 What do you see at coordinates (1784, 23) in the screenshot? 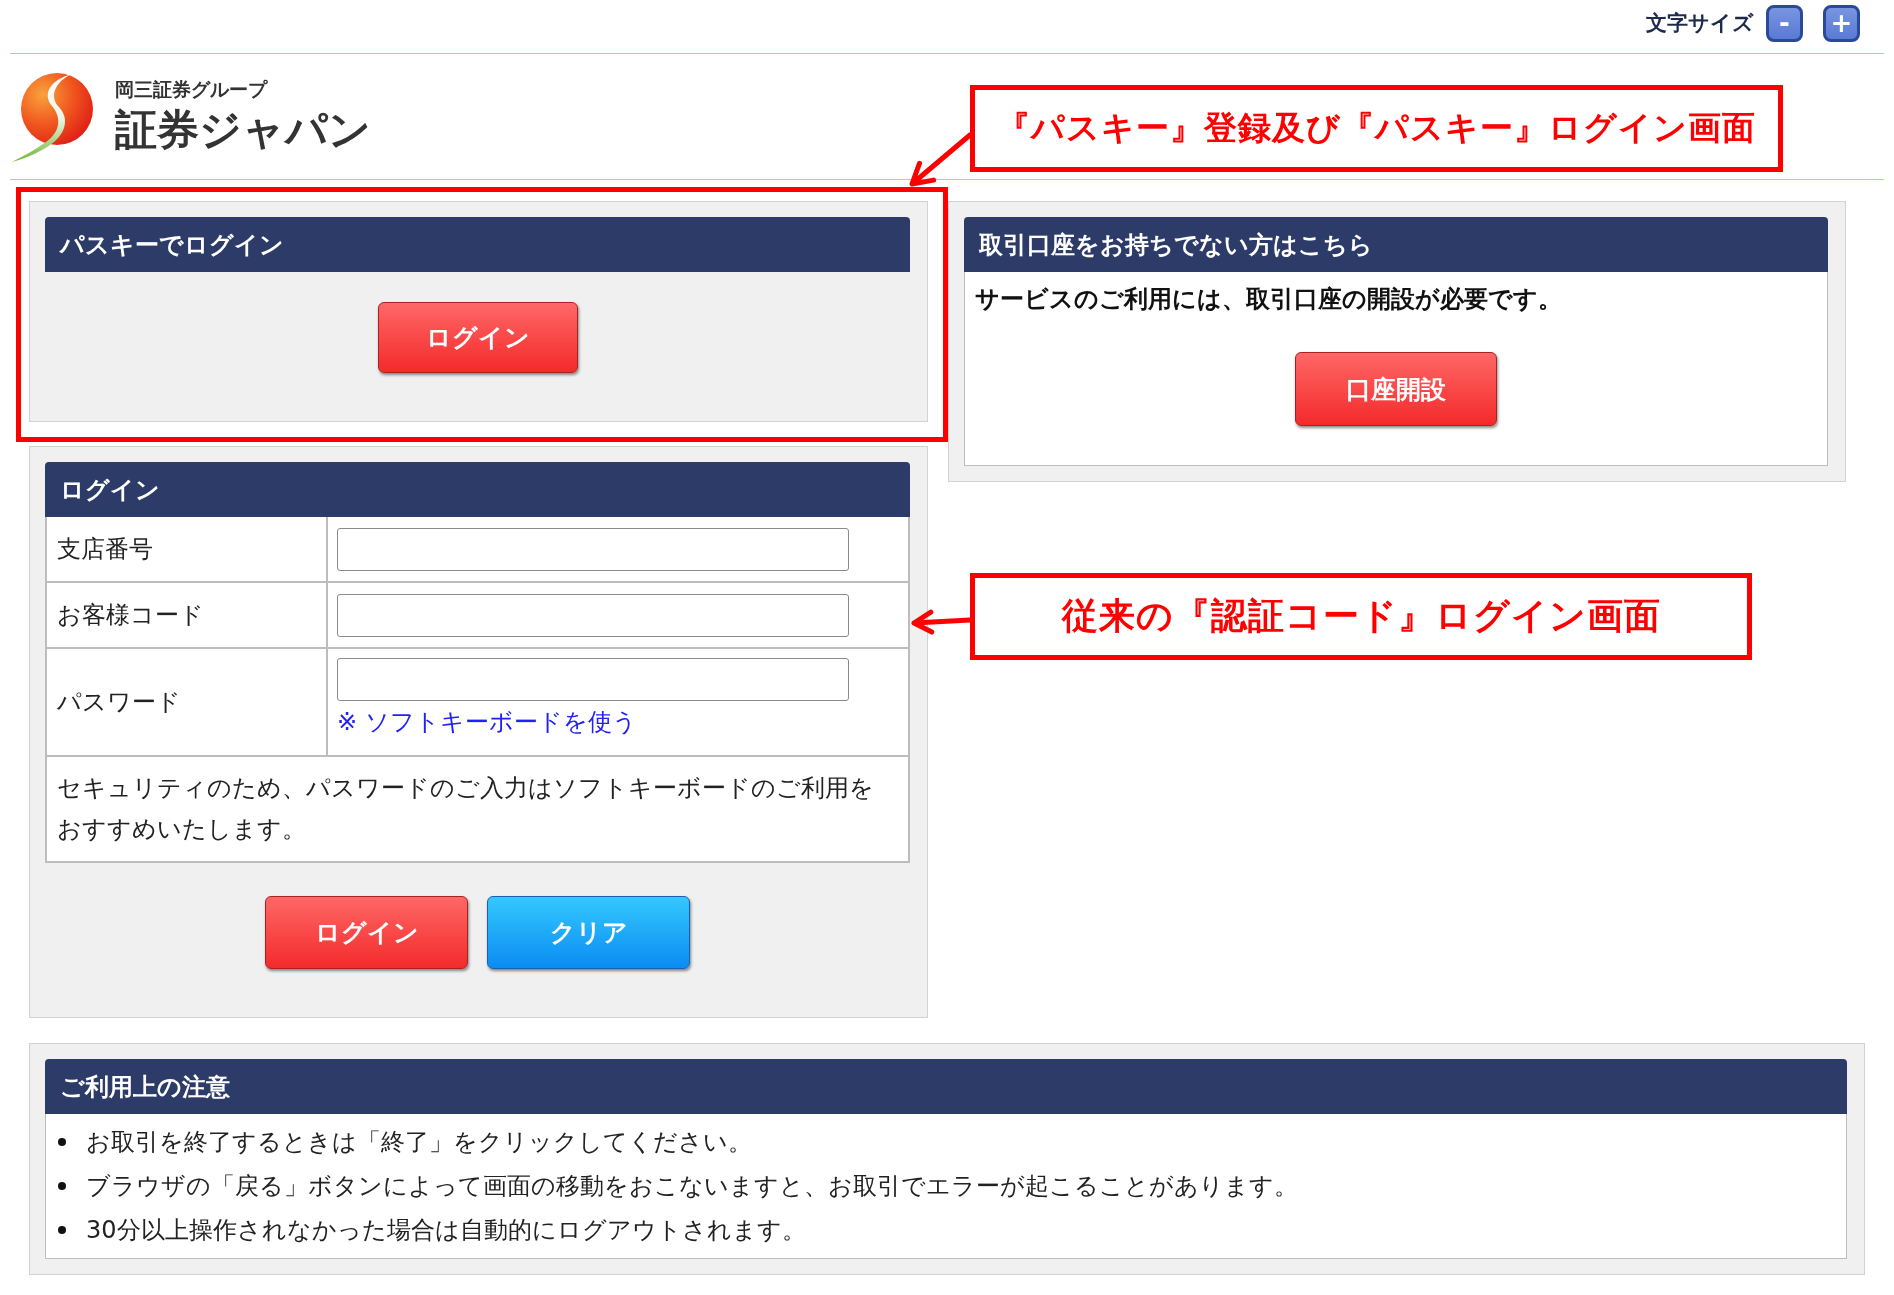
I see `font-size-button: -` at bounding box center [1784, 23].